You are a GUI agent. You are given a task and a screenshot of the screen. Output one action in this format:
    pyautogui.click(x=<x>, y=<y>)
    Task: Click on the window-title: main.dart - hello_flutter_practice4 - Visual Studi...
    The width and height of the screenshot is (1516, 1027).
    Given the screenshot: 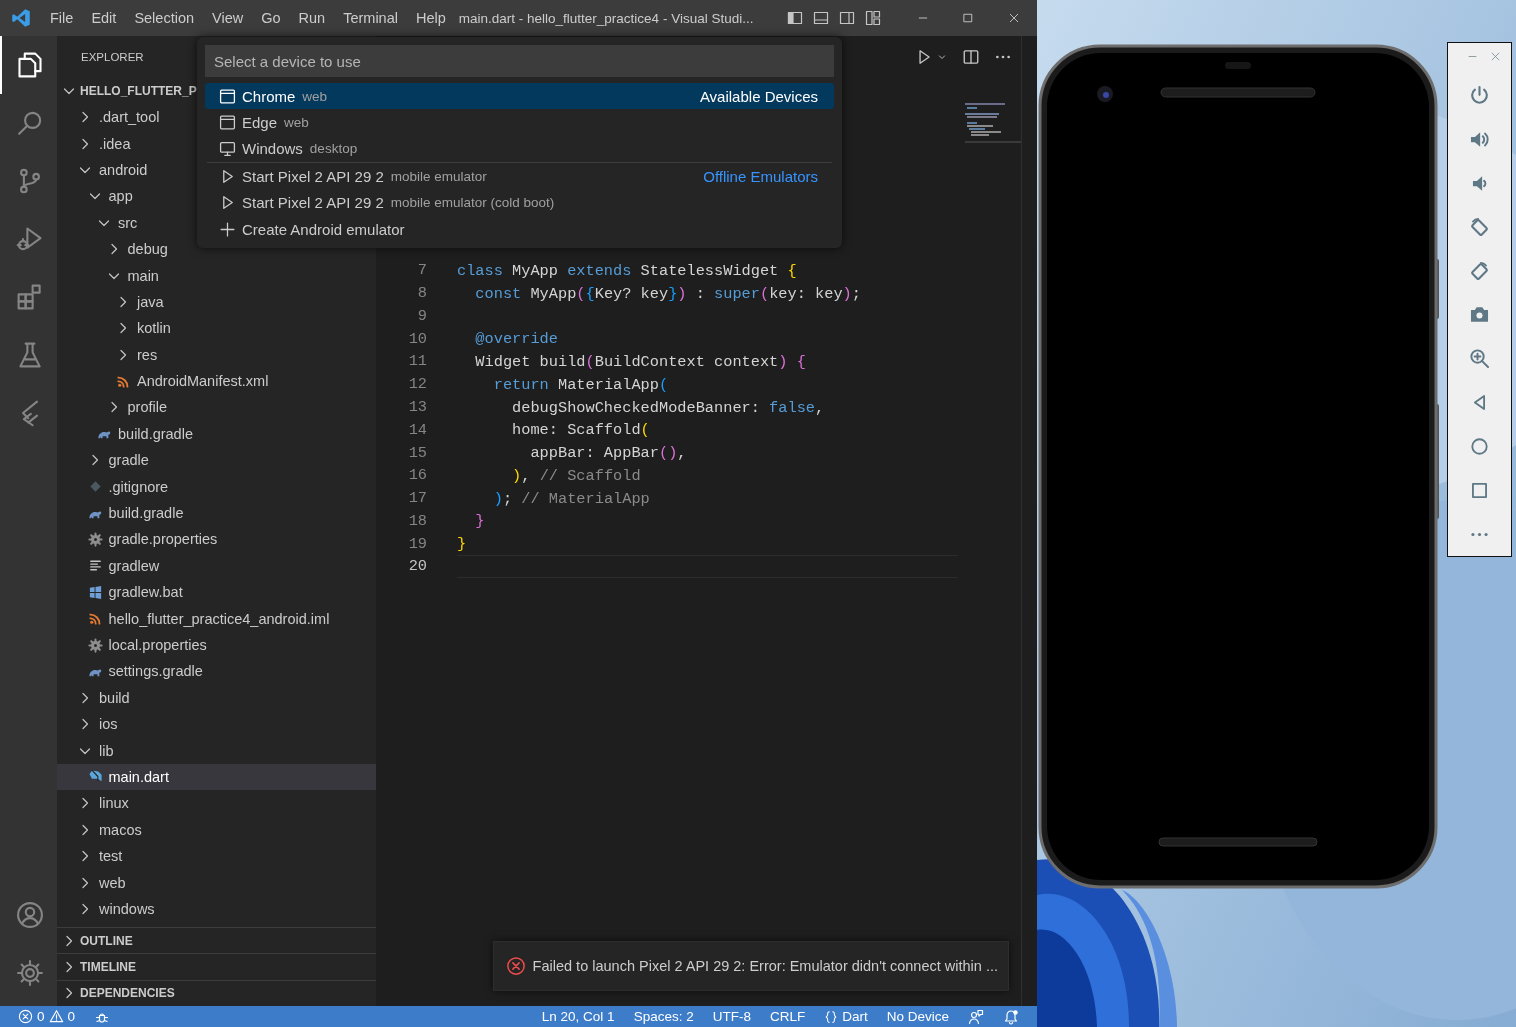 What is the action you would take?
    pyautogui.click(x=606, y=18)
    